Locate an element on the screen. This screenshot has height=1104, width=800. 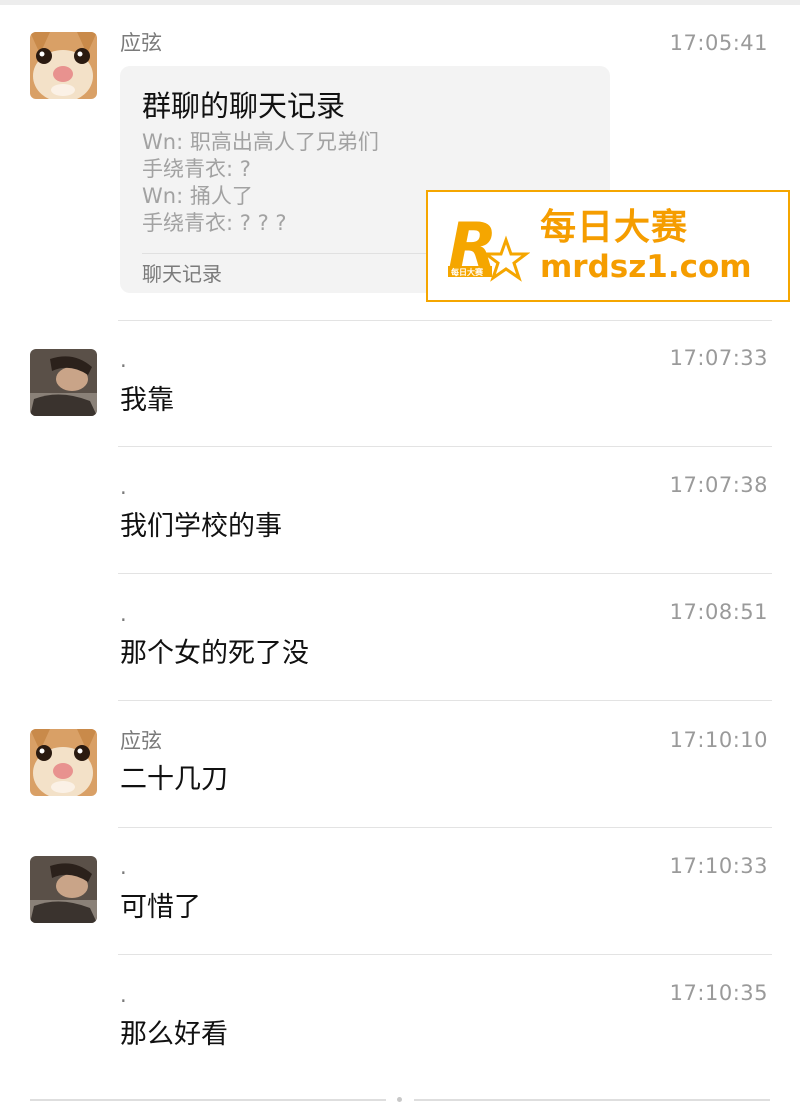
message-time: 17:10:10 is located at coordinates (718, 740).